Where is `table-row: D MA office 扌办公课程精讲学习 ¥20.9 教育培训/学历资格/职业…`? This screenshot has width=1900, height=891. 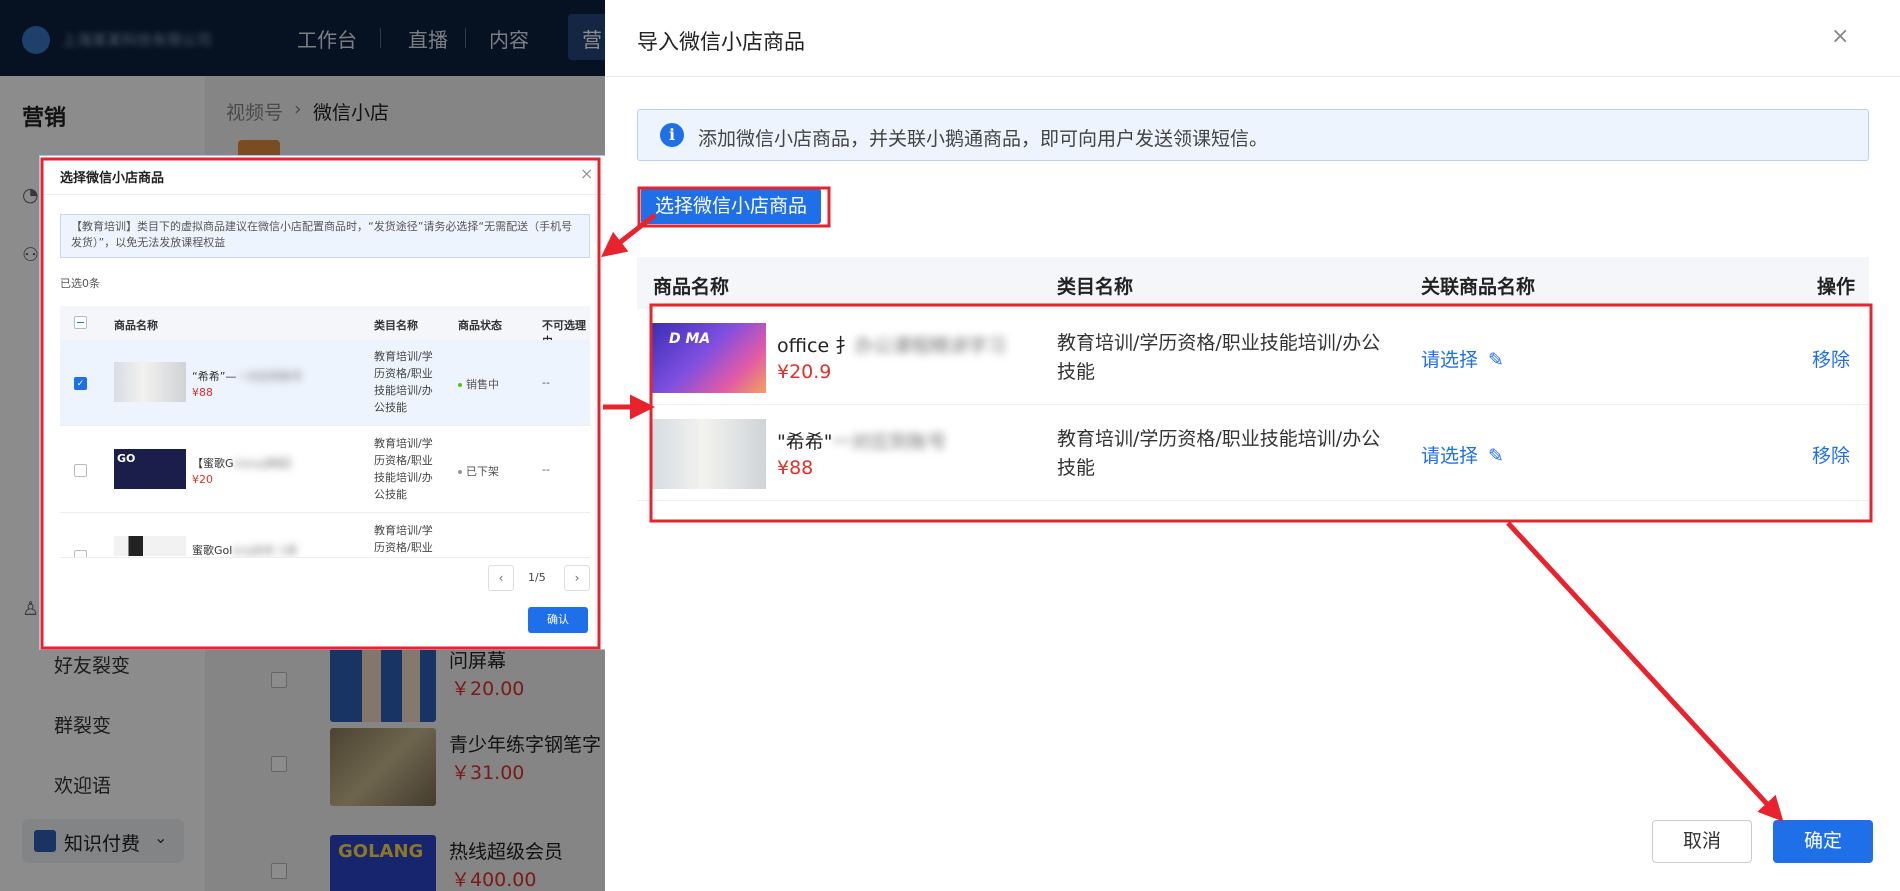 table-row: D MA office 扌办公课程精讲学习 ¥20.9 教育培训/学历资格/职业… is located at coordinates (1253, 357).